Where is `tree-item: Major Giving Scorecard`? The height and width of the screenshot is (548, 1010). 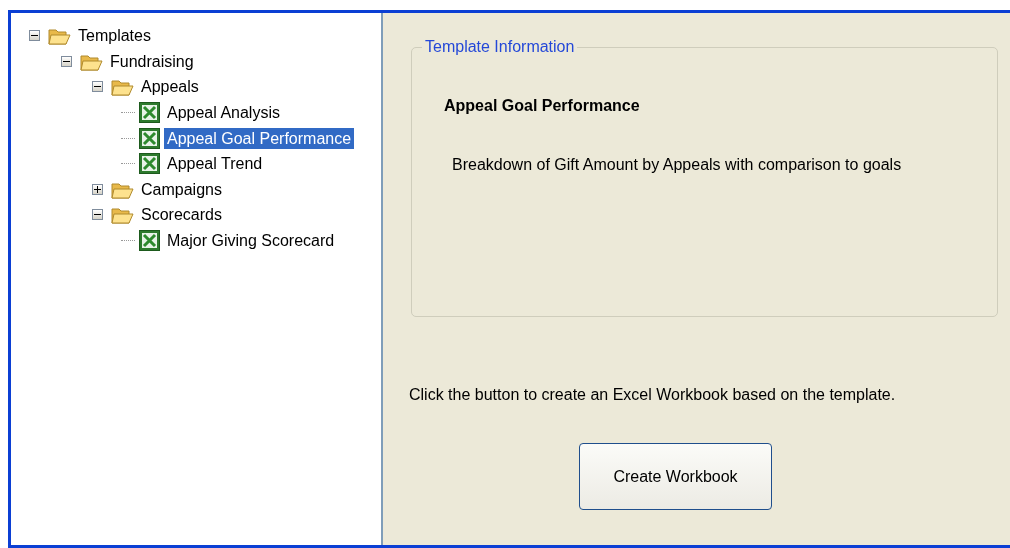 tree-item: Major Giving Scorecard is located at coordinates (251, 241).